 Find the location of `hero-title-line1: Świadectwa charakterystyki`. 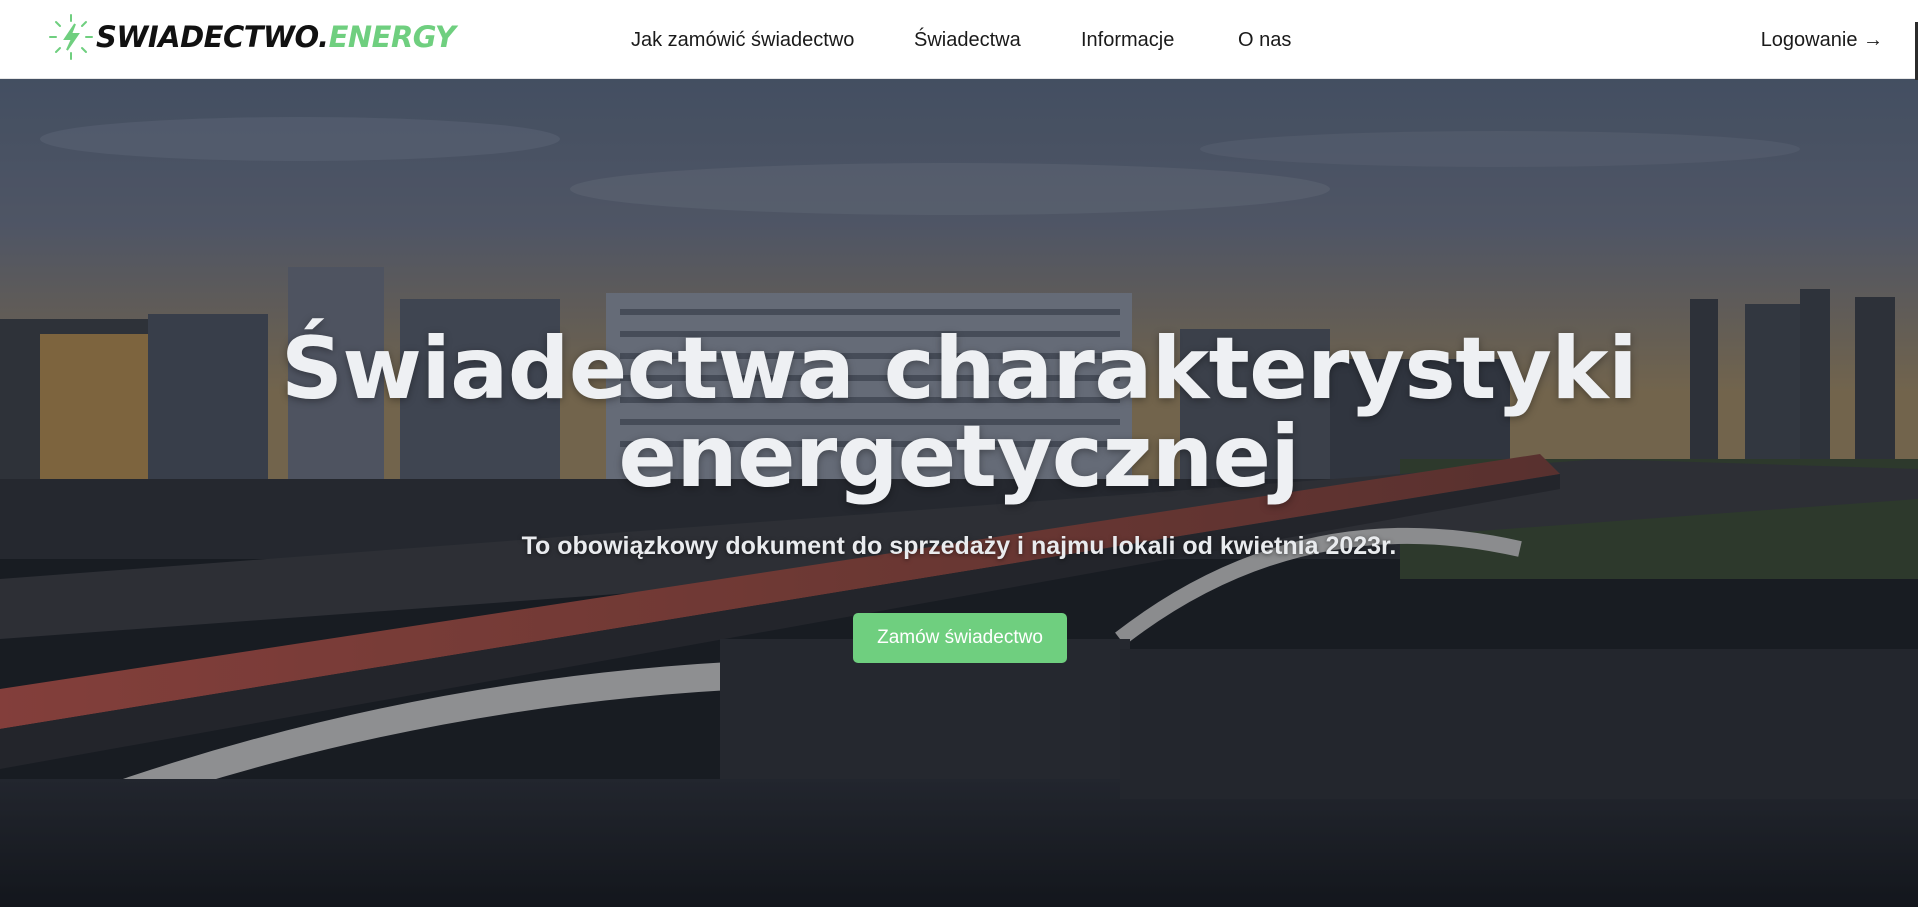

hero-title-line1: Świadectwa charakterystyki is located at coordinates (959, 369).